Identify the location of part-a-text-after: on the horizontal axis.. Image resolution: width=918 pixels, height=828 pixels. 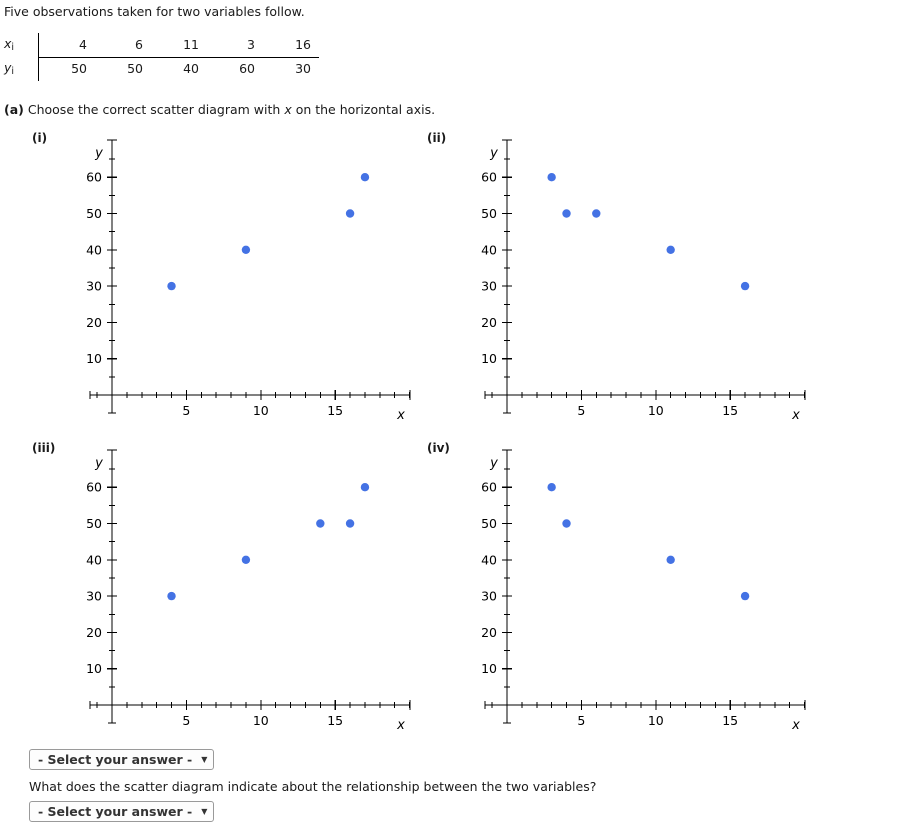
(363, 109).